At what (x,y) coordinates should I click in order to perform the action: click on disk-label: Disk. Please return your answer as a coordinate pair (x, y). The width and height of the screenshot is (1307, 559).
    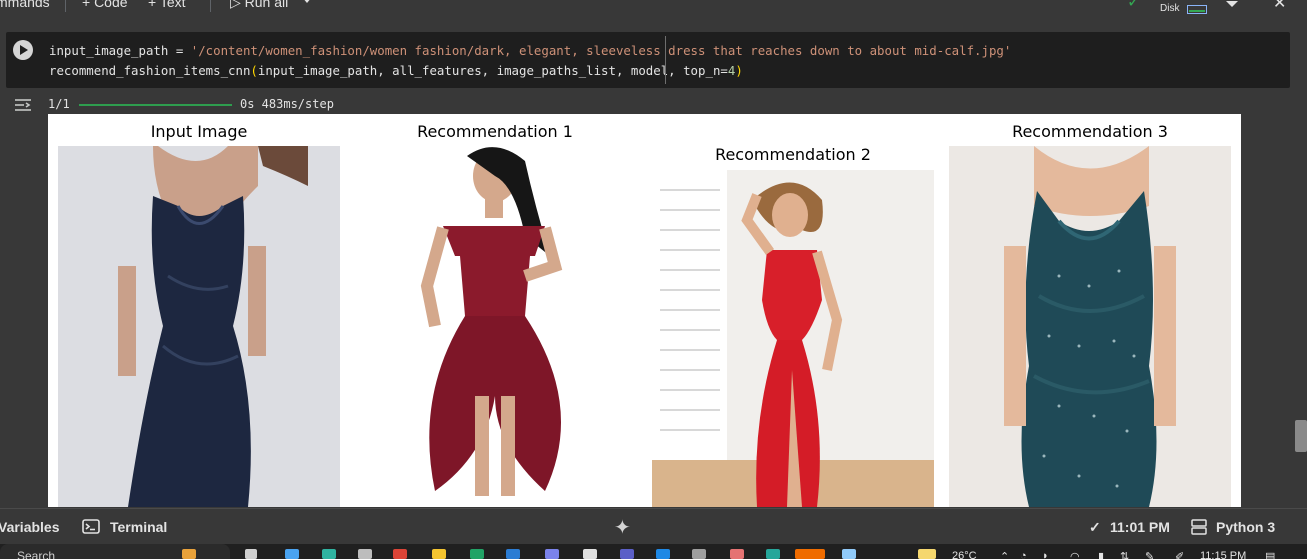
    Looking at the image, I should click on (1169, 8).